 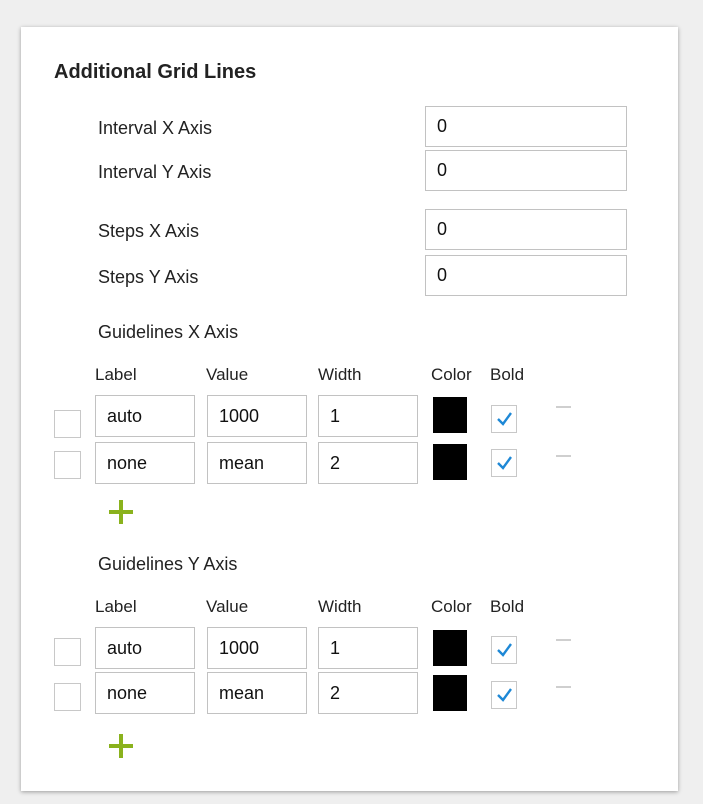 What do you see at coordinates (526, 229) in the screenshot?
I see `steps-x-input` at bounding box center [526, 229].